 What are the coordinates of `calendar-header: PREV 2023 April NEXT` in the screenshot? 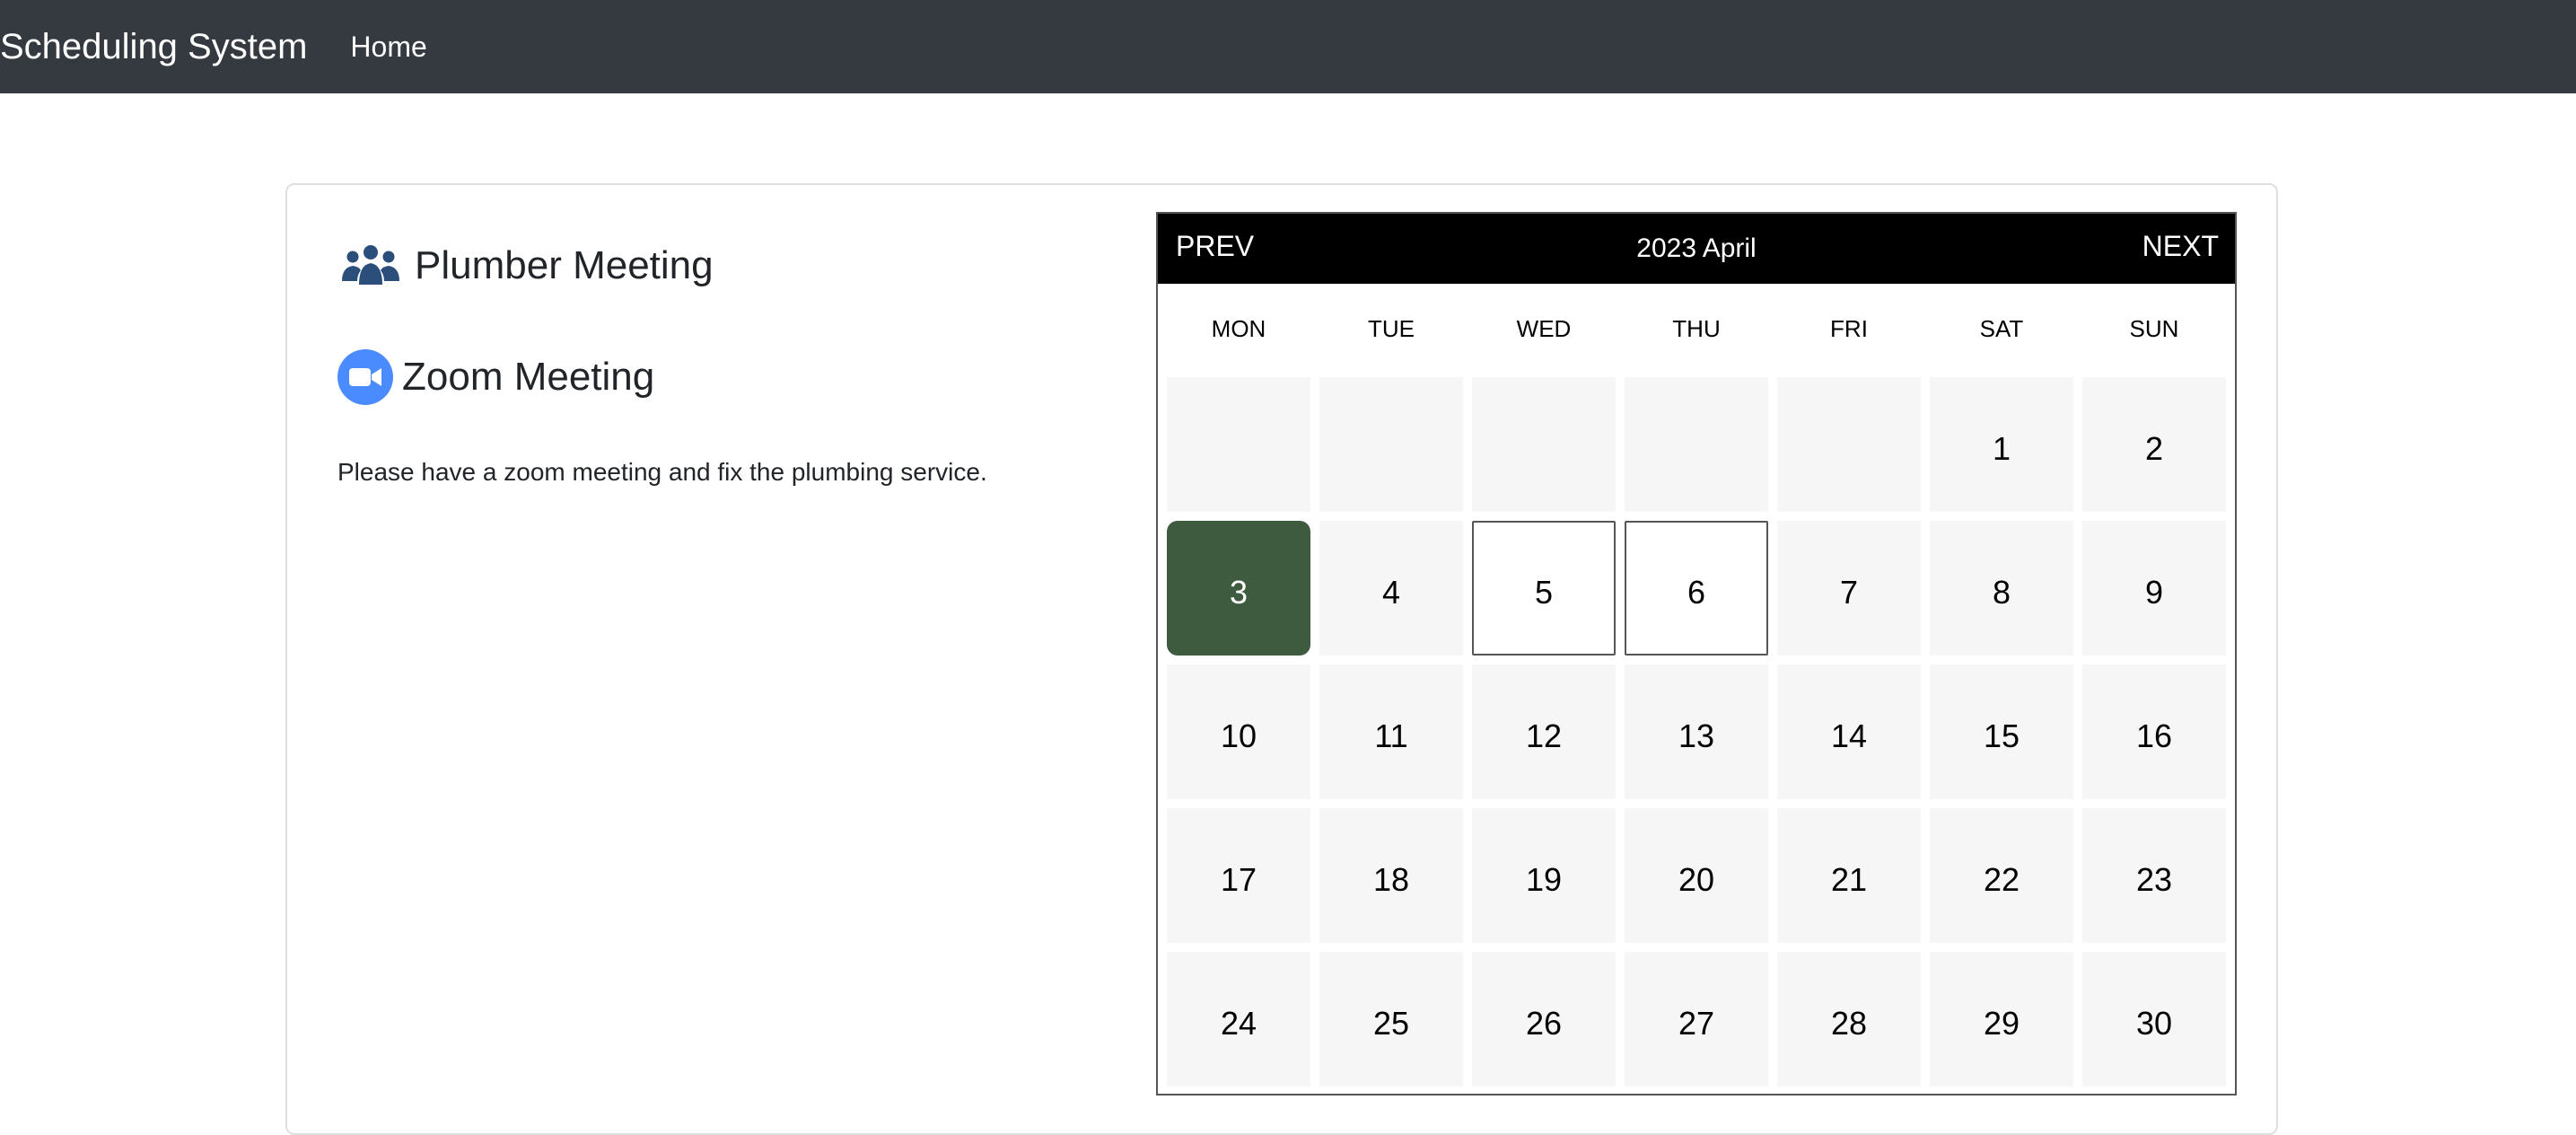 It's located at (1696, 249).